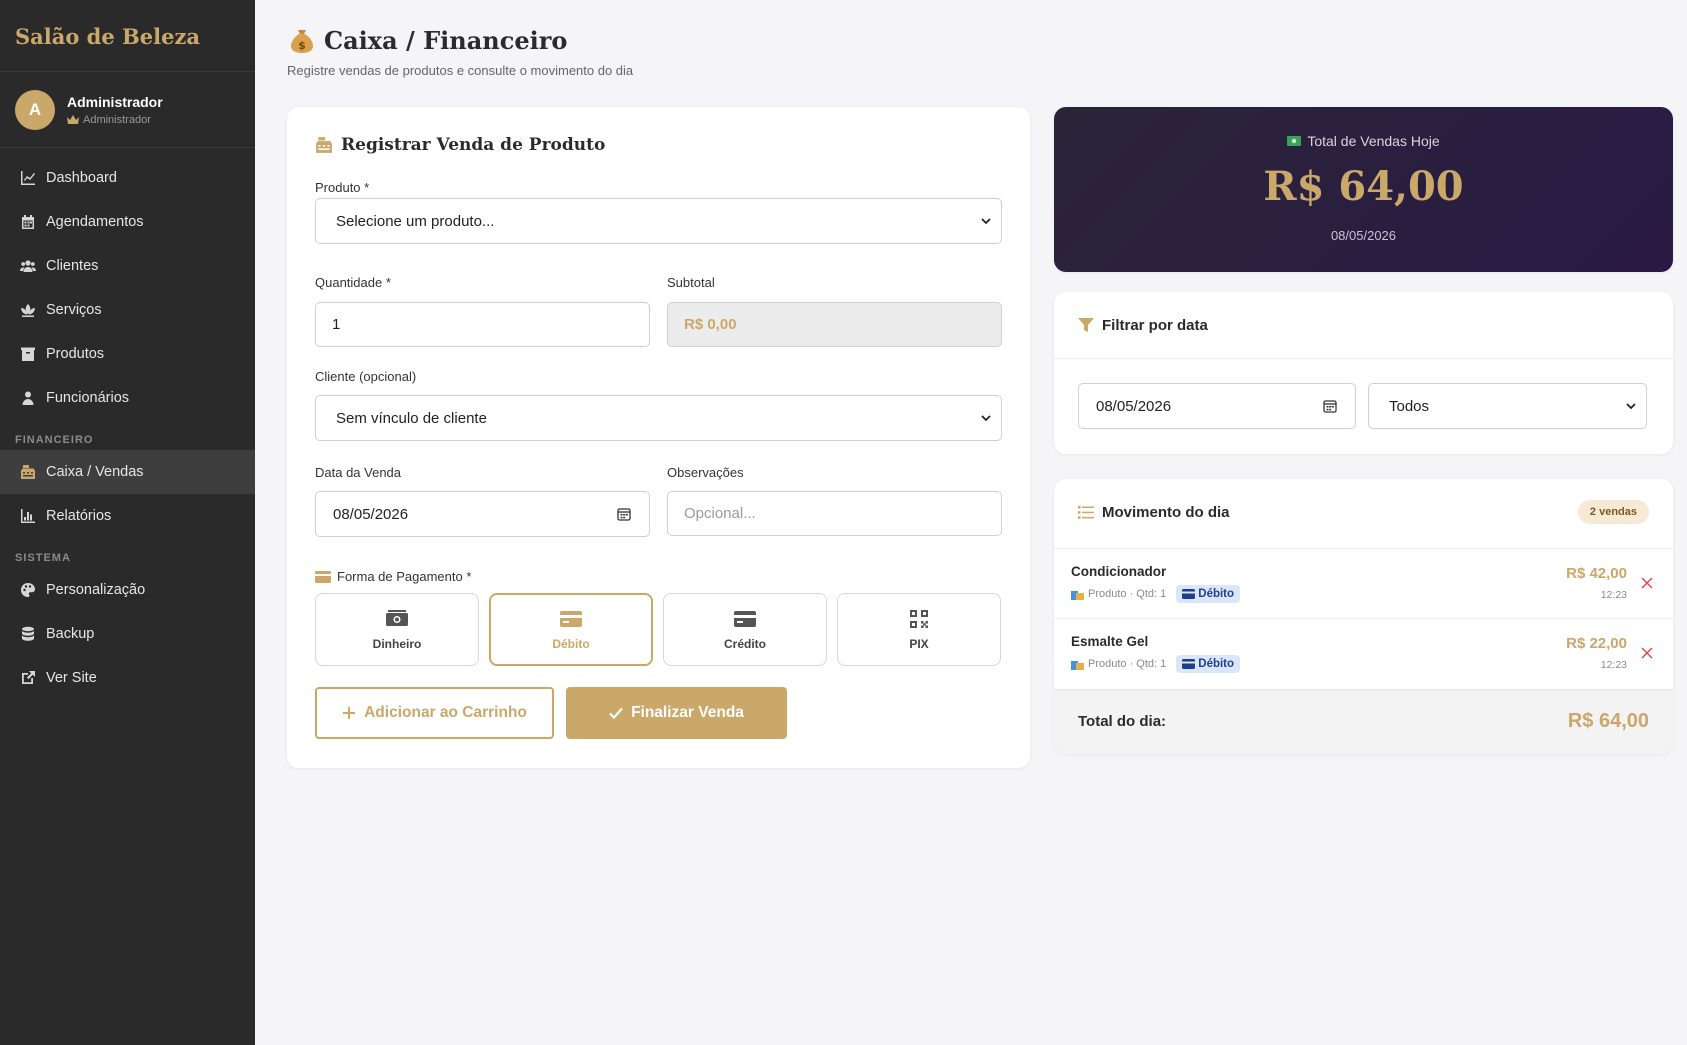 This screenshot has width=1687, height=1045. I want to click on finalize-sale-button: Finalizar Venda, so click(676, 713).